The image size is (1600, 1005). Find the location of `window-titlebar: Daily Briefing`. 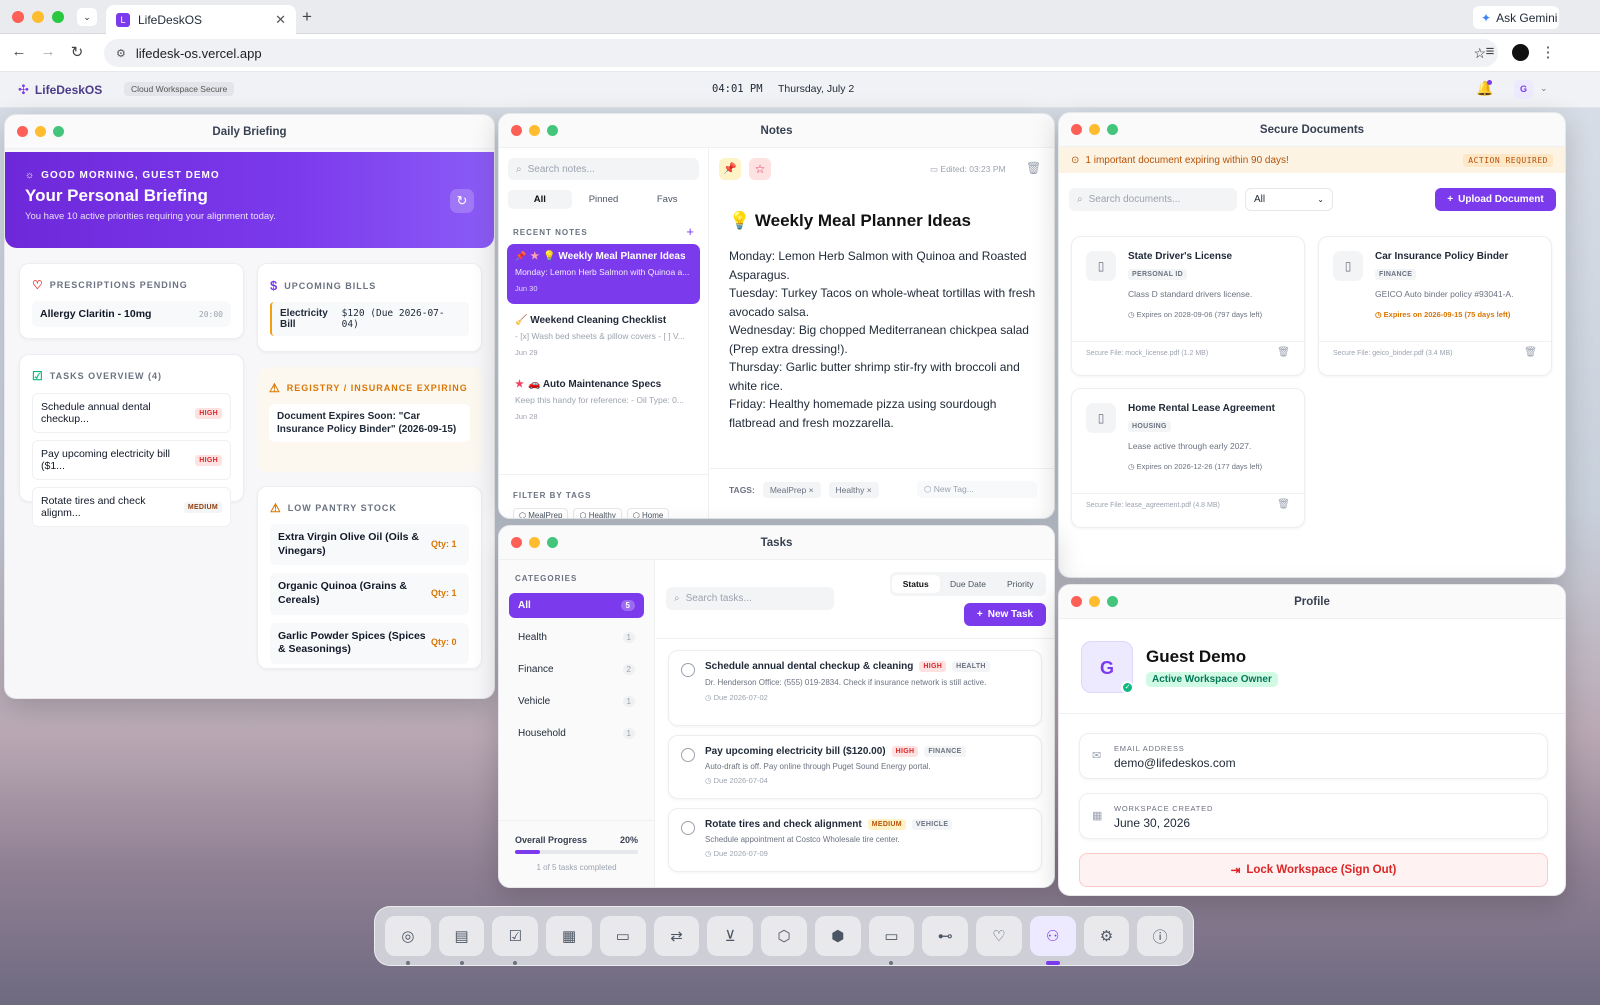

window-titlebar: Daily Briefing is located at coordinates (249, 132).